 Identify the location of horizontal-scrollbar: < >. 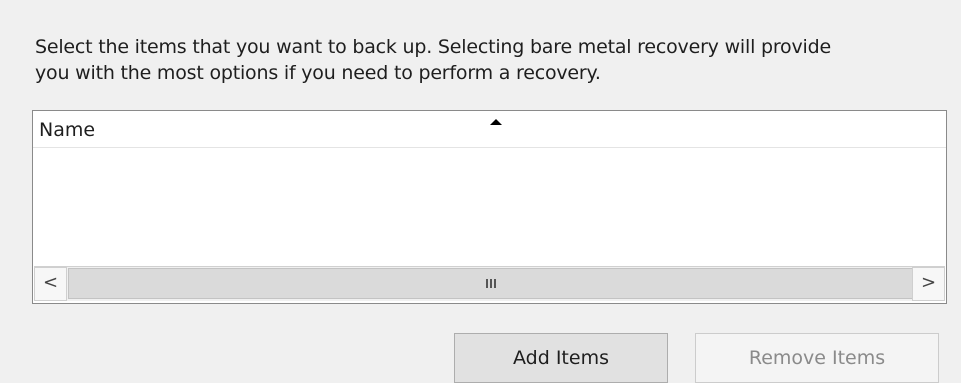
(489, 283).